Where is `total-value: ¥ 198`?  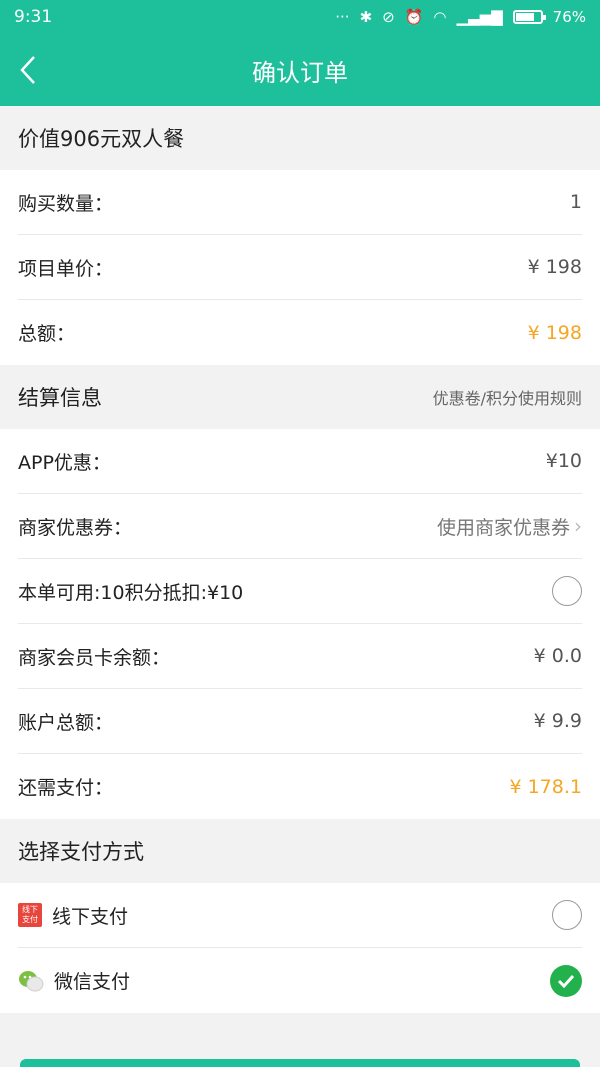 total-value: ¥ 198 is located at coordinates (554, 332).